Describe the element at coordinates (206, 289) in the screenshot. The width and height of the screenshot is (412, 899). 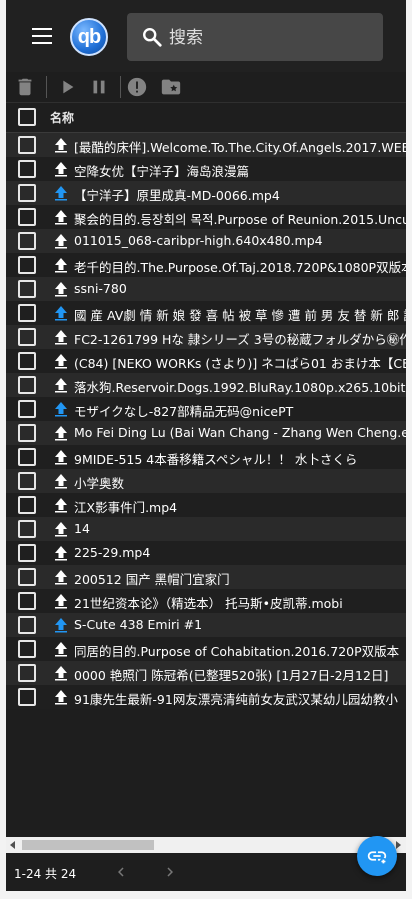
I see `table-row: ssni-780` at that location.